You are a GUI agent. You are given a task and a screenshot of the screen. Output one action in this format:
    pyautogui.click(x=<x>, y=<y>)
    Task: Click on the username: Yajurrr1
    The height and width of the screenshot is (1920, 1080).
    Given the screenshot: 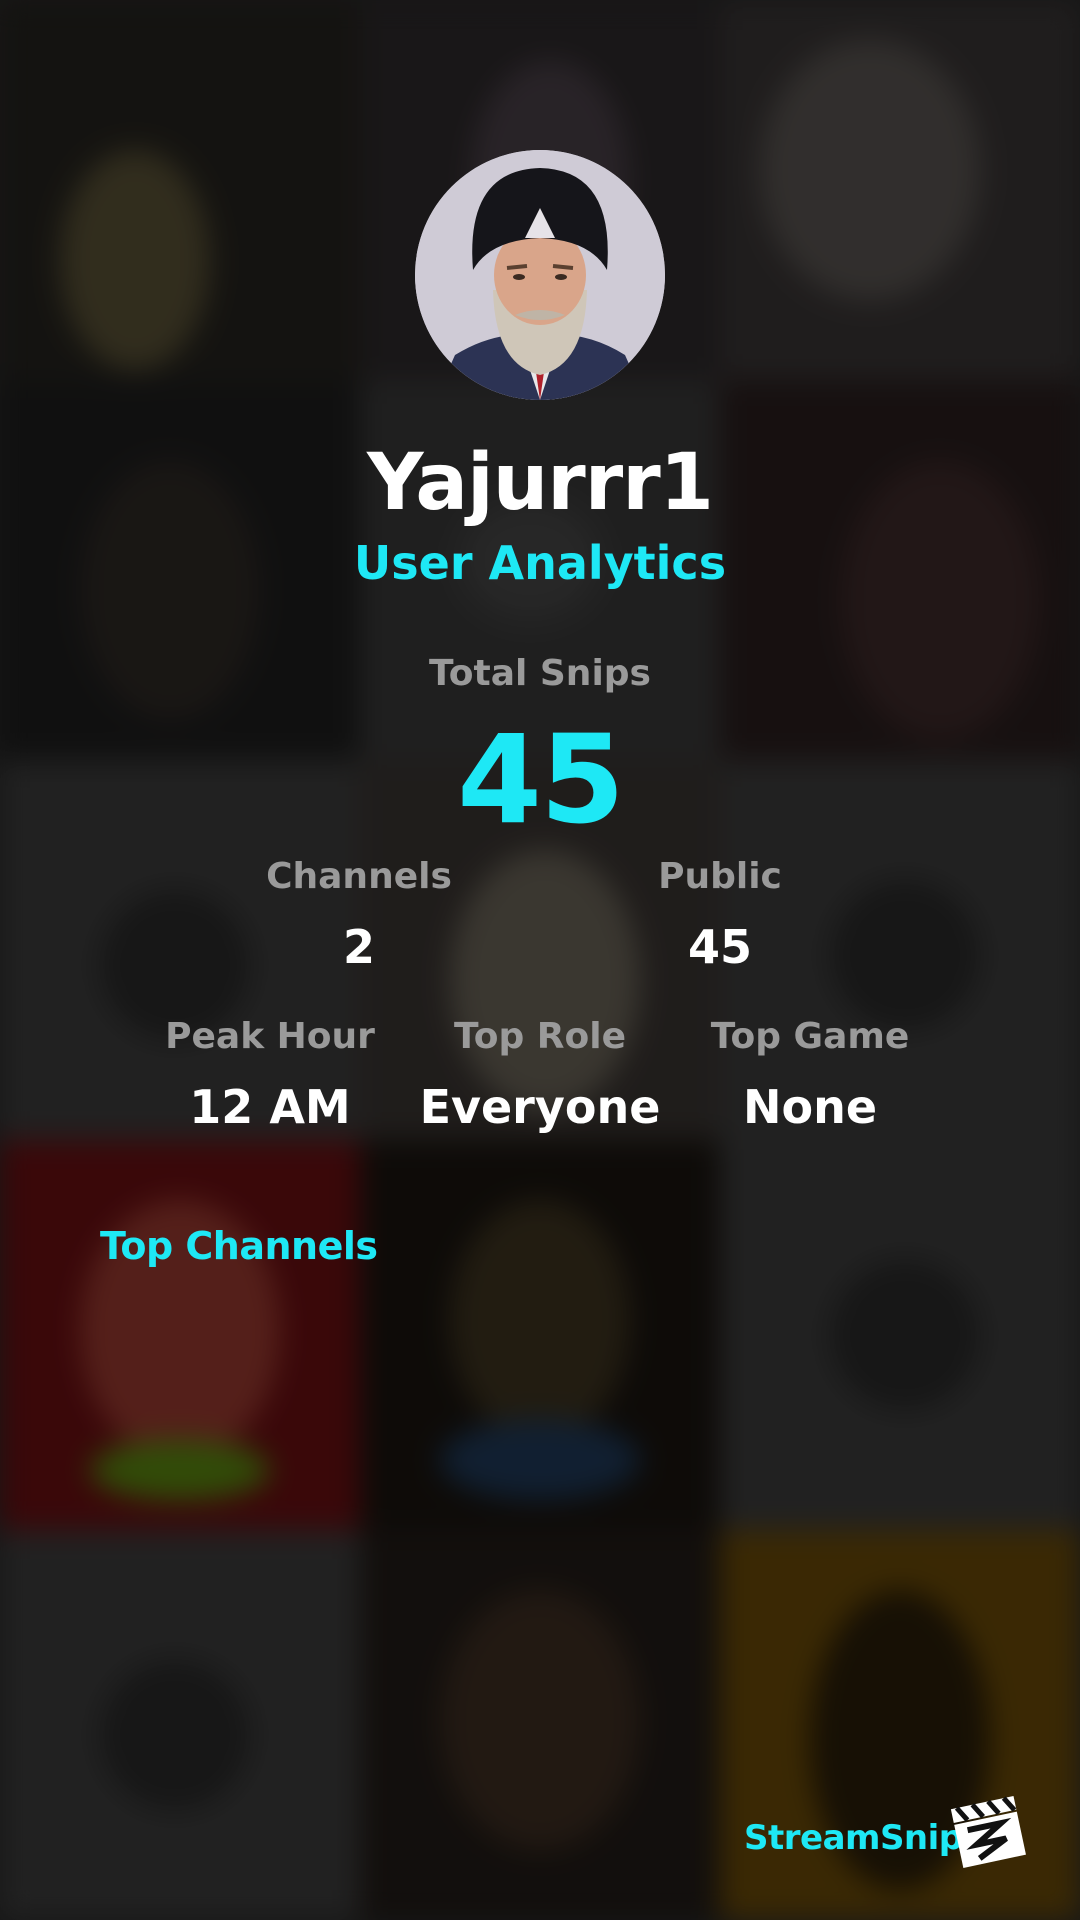 What is the action you would take?
    pyautogui.click(x=540, y=483)
    